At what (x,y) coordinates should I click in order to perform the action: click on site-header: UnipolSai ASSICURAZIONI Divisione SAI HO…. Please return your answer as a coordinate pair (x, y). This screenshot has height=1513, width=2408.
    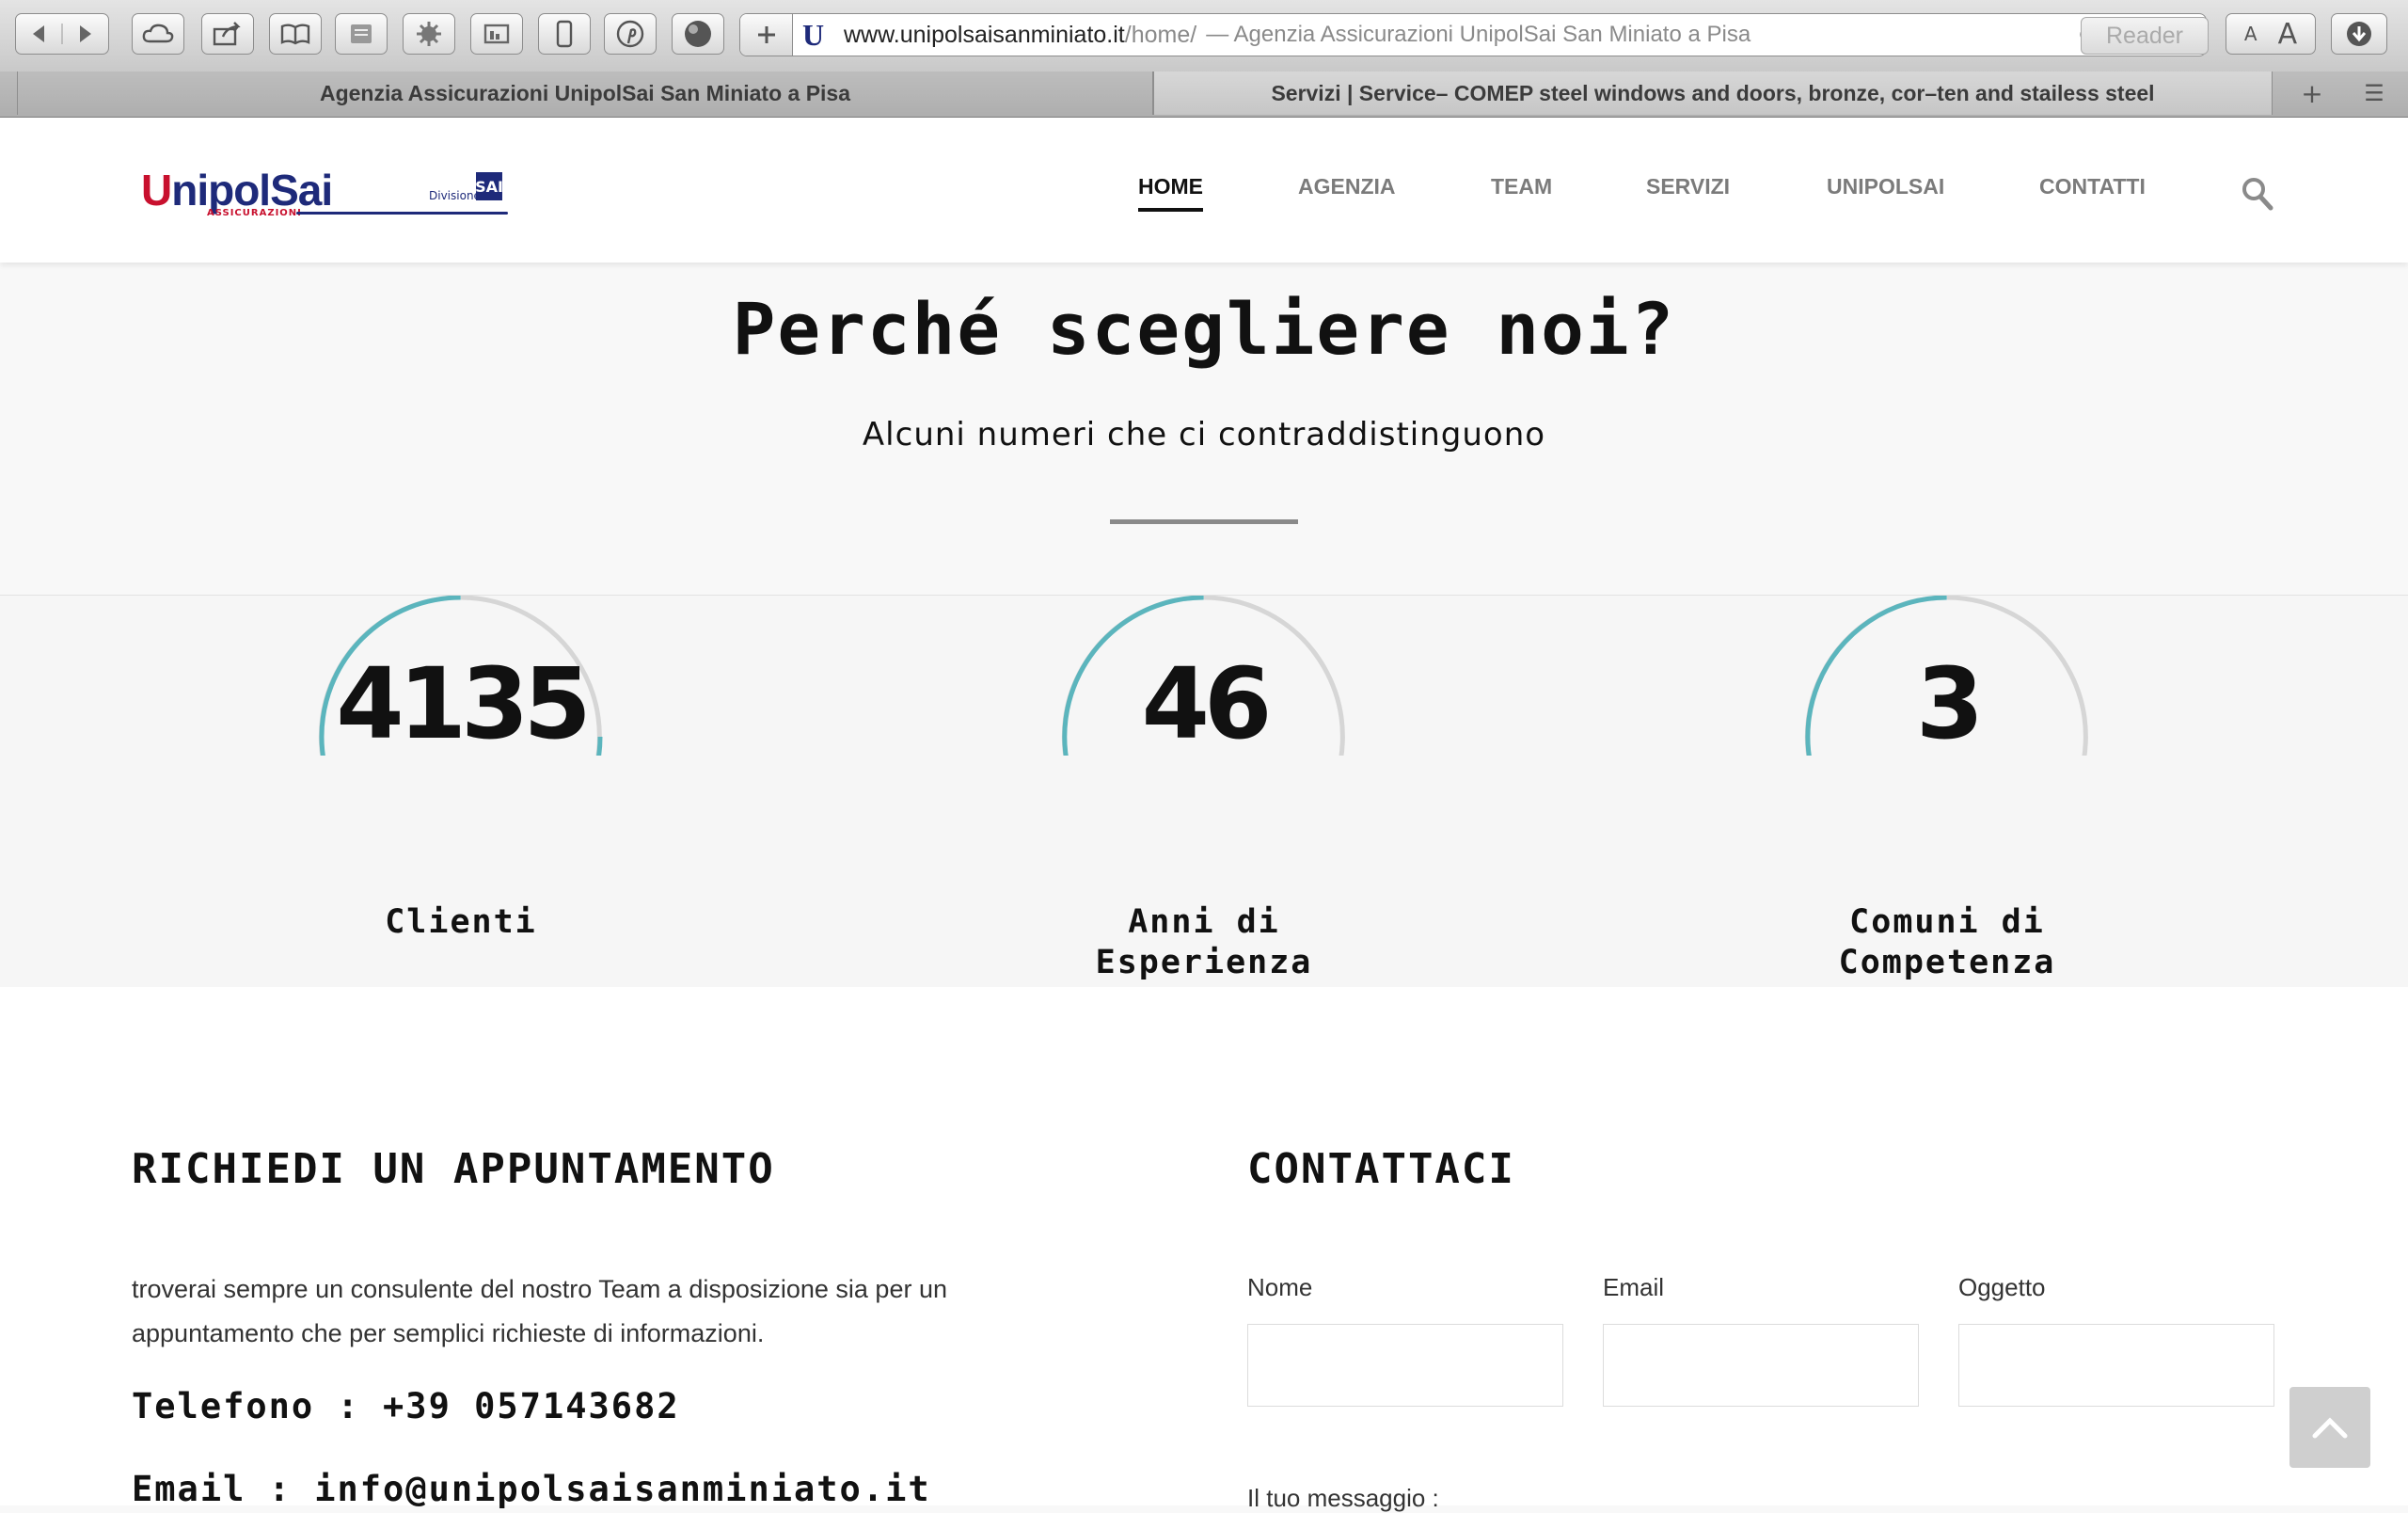
    Looking at the image, I should click on (1204, 190).